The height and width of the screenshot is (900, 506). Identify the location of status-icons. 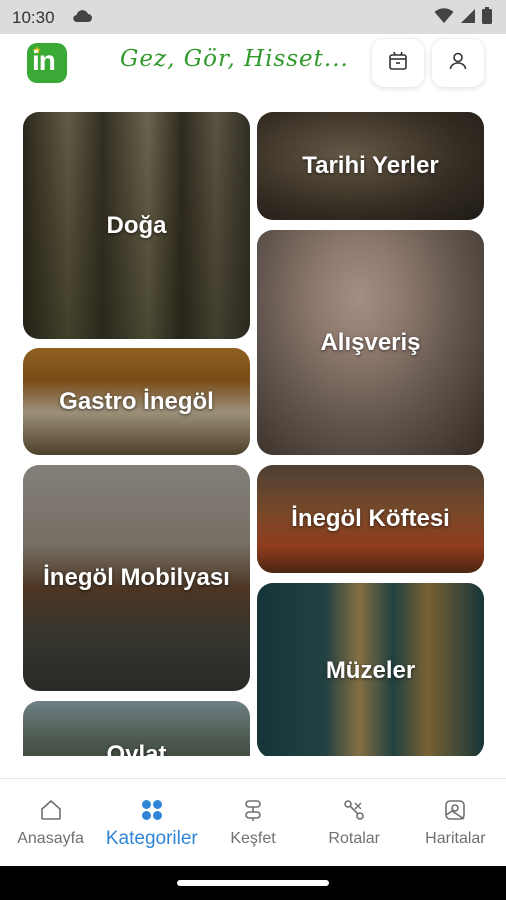
(463, 18).